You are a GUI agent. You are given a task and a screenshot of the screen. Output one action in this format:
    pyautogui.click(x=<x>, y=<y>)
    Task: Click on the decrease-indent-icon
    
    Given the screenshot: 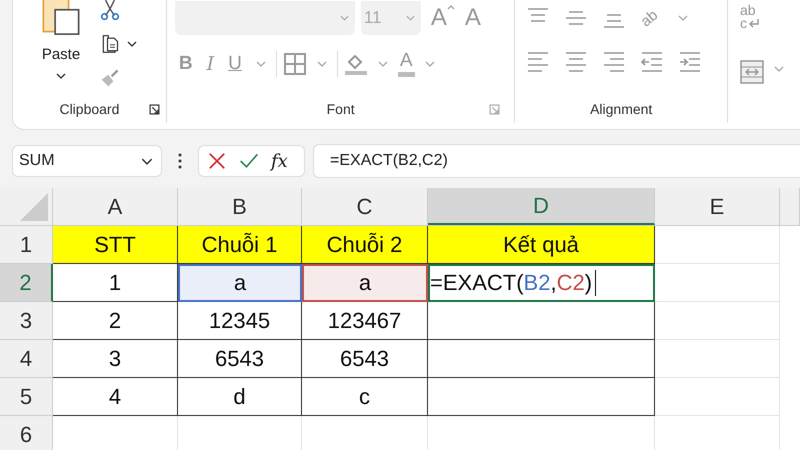 What is the action you would take?
    pyautogui.click(x=652, y=61)
    